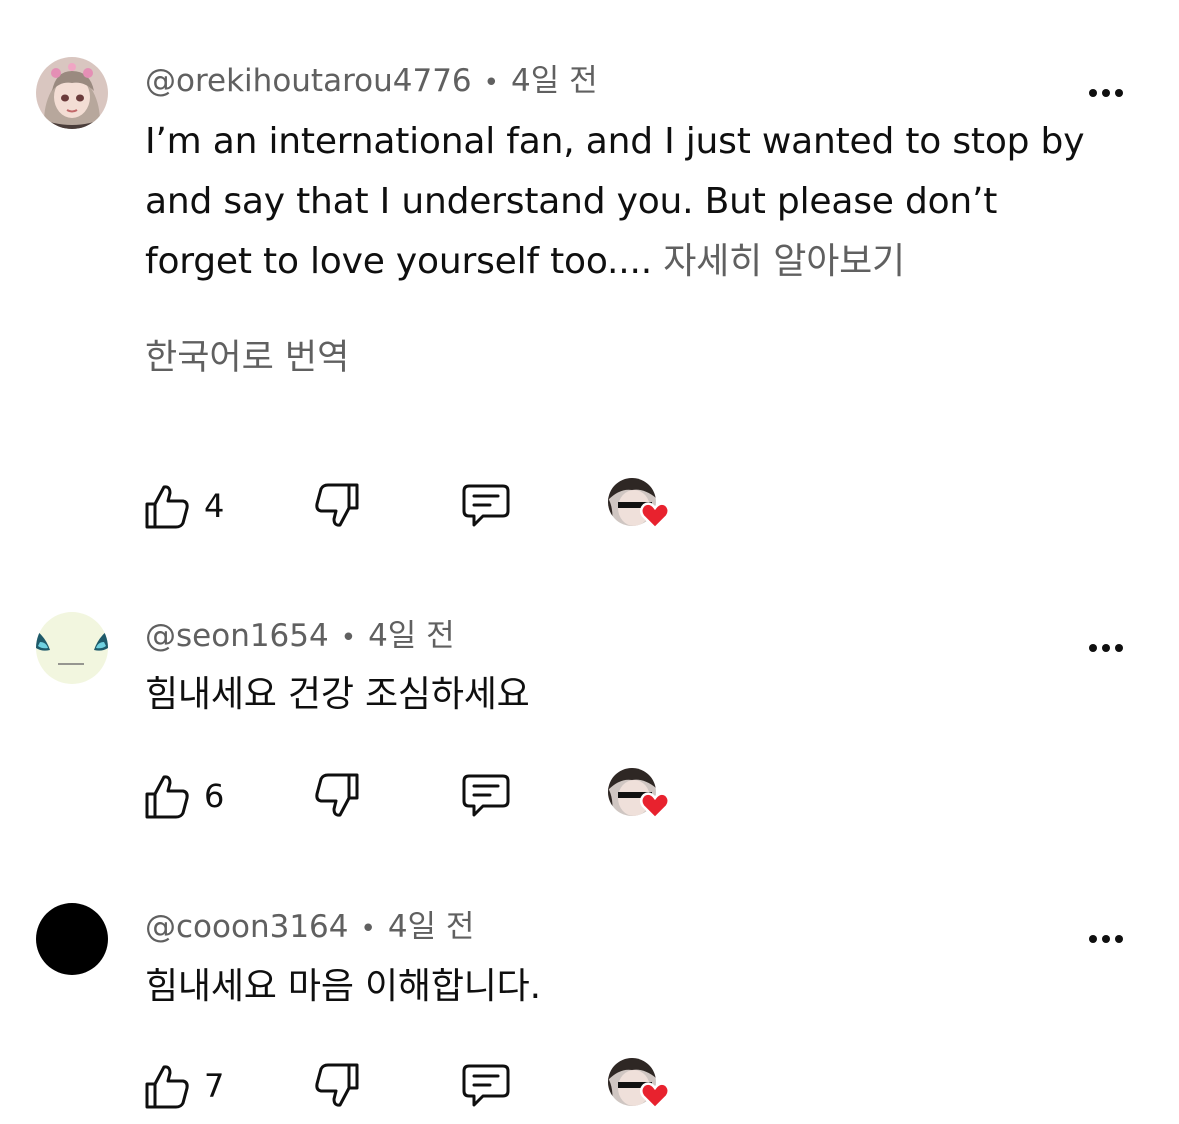 The width and height of the screenshot is (1179, 1124). Describe the element at coordinates (625, 987) in the screenshot. I see `comment-text: 힘내세요 마음 이해합니다.` at that location.